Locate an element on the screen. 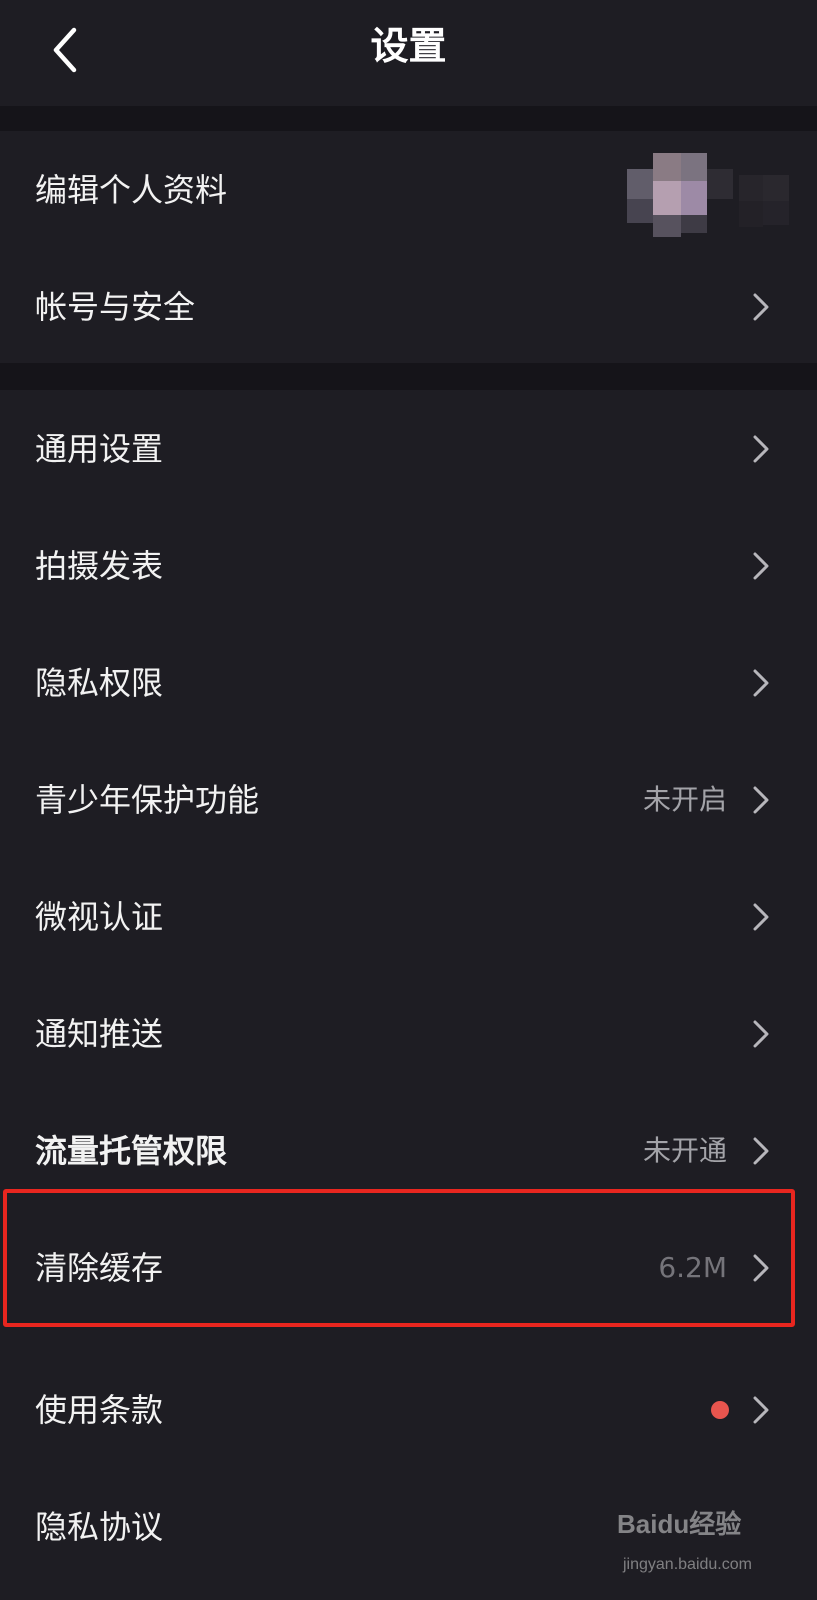 The image size is (817, 1600). row-label: 隐私权限 is located at coordinates (99, 682).